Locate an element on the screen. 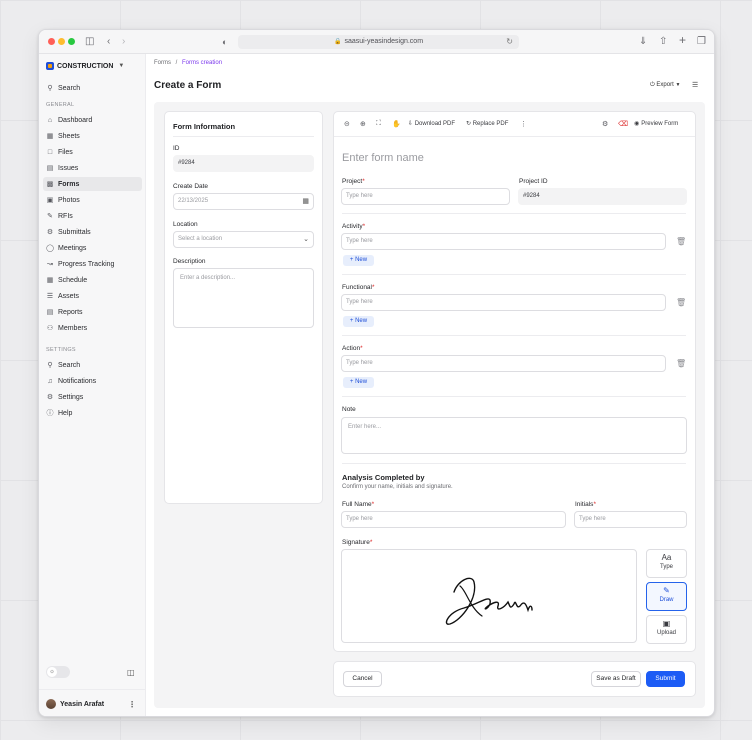 The height and width of the screenshot is (740, 752). workspace-switcher: CONSTRUCTION ▼ is located at coordinates (85, 66).